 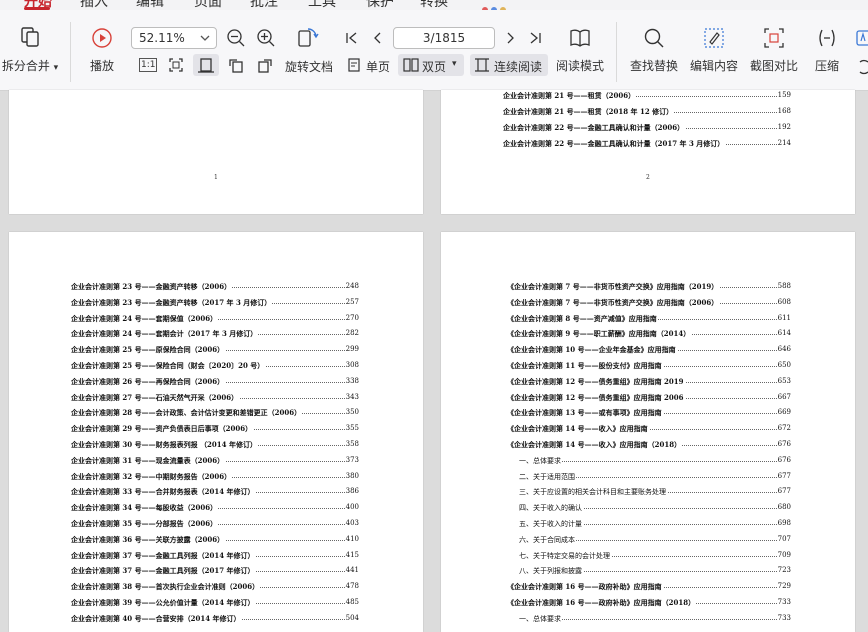 I want to click on toc-entry: 三、关于应设置的相关会计科目和主要账务处理 677, so click(x=655, y=492).